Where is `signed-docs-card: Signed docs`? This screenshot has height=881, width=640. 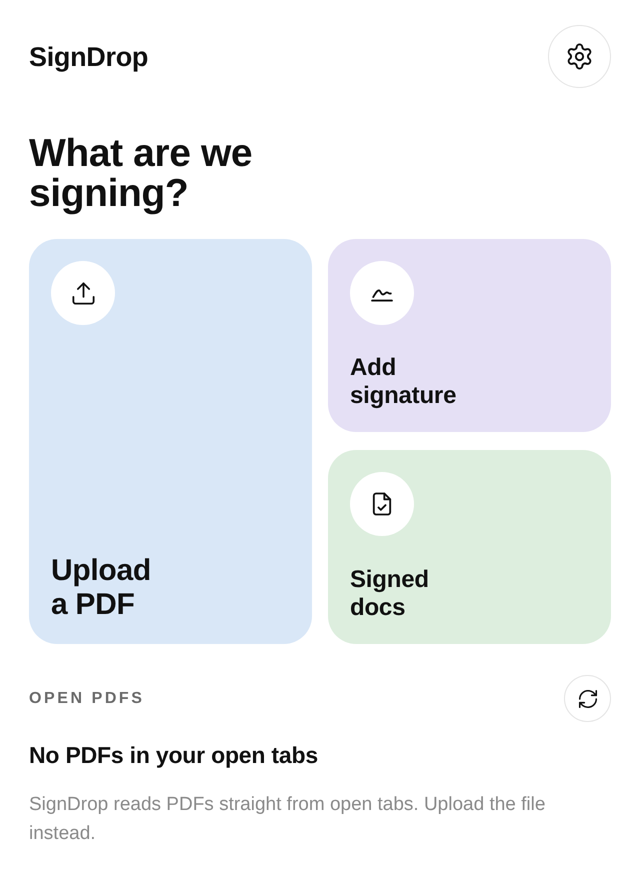
signed-docs-card: Signed docs is located at coordinates (469, 547).